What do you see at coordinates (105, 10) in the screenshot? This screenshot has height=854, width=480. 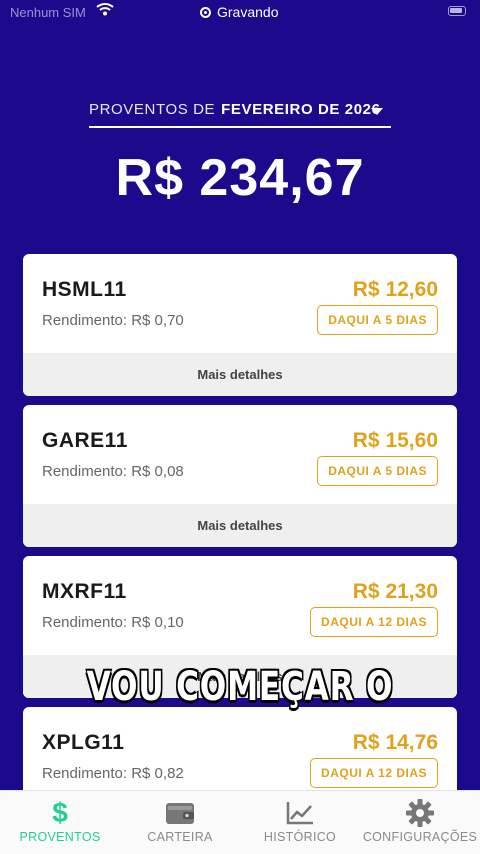 I see `wifi-icon` at bounding box center [105, 10].